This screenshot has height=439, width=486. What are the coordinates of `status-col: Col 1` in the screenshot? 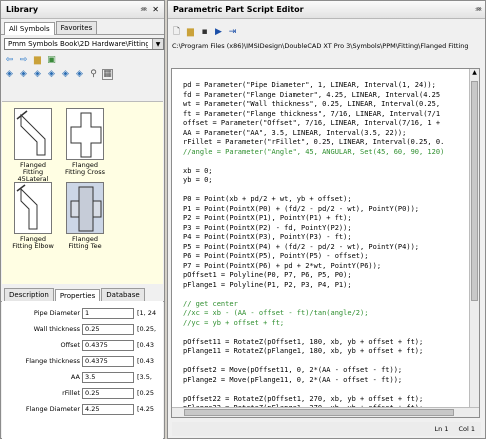 It's located at (466, 429).